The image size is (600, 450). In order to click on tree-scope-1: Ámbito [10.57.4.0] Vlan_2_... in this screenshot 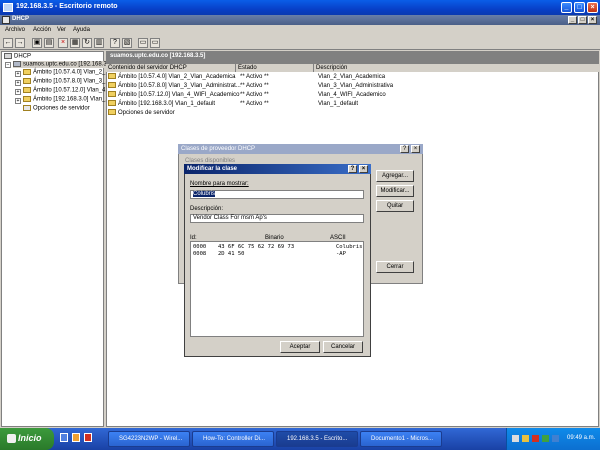, I will do `click(66, 72)`.